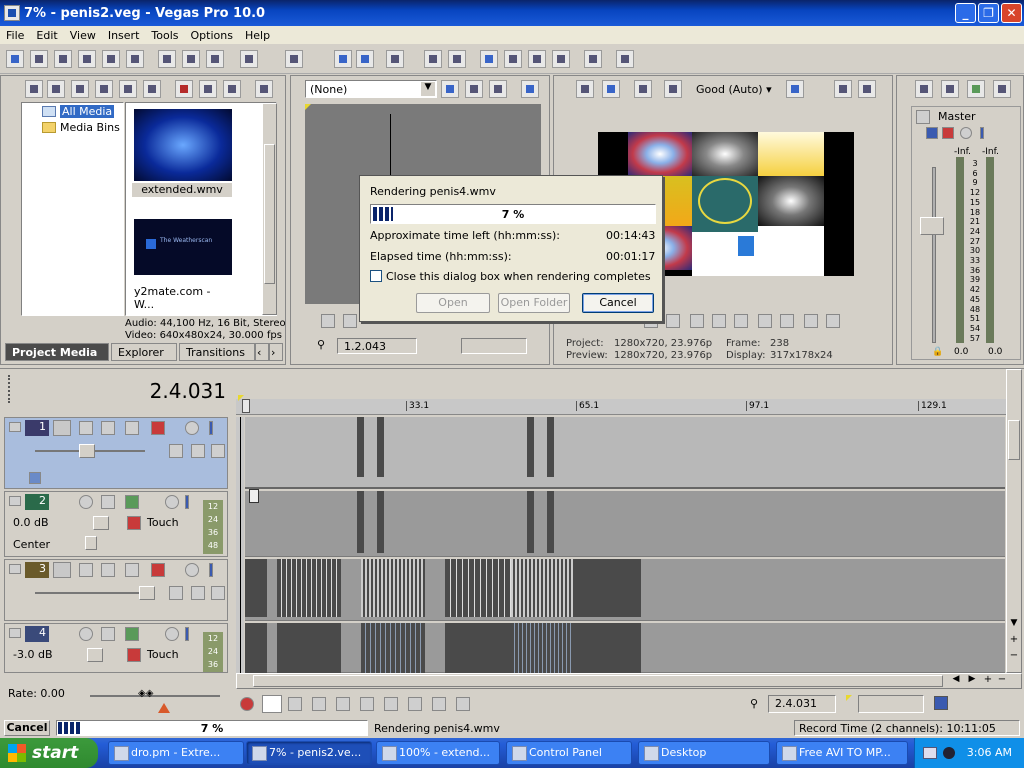 The image size is (1024, 768). What do you see at coordinates (83, 35) in the screenshot?
I see `menu-view: View` at bounding box center [83, 35].